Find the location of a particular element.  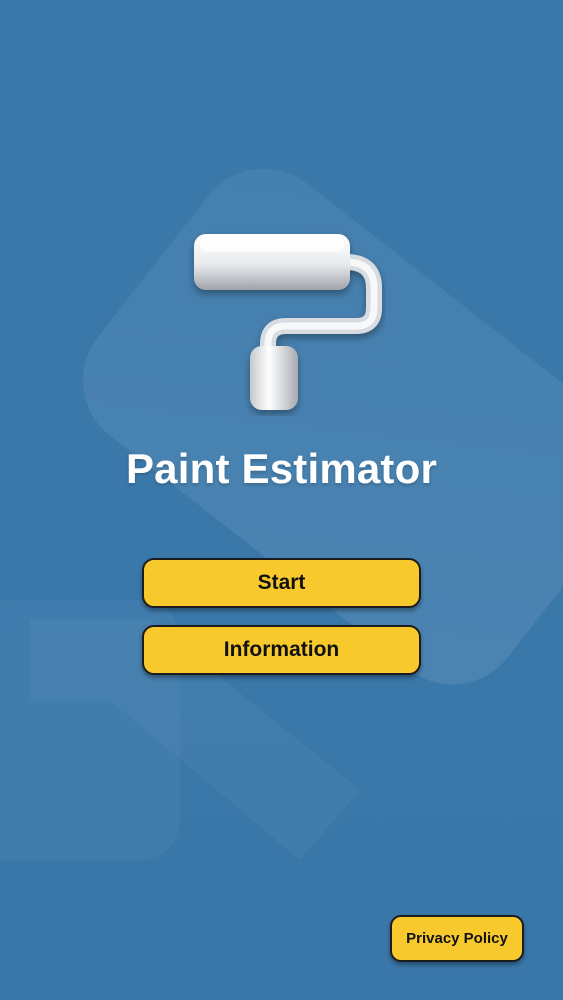

app-title: Paint Estimator is located at coordinates (281, 468).